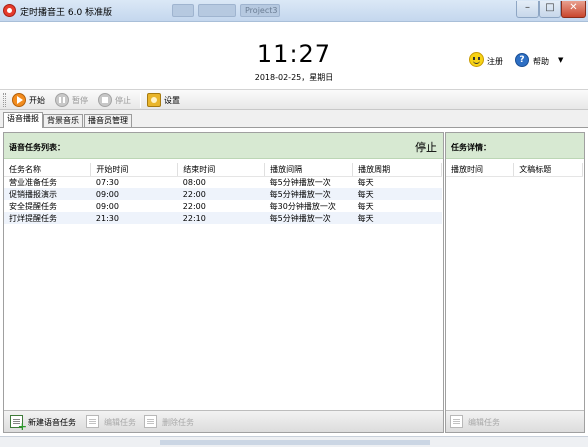 The height and width of the screenshot is (447, 588). I want to click on toolbar-separator, so click(140, 100).